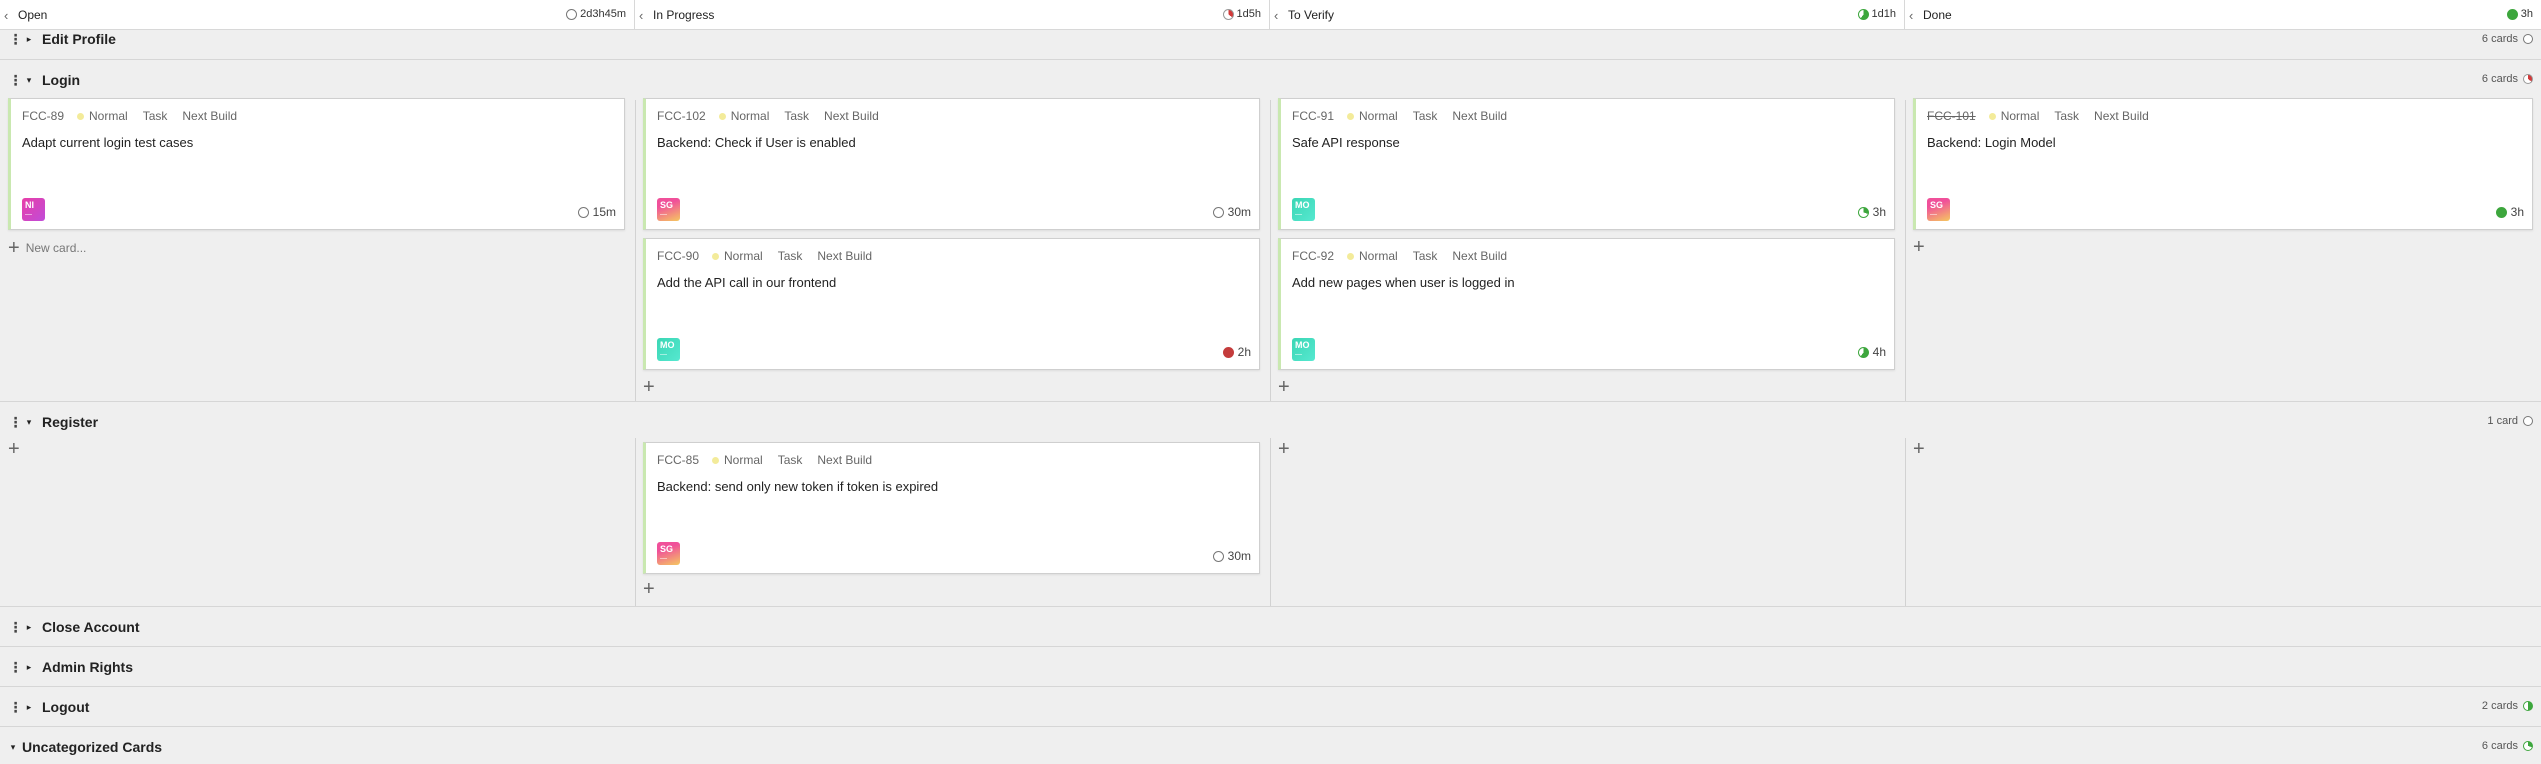 The image size is (2541, 764). What do you see at coordinates (1378, 256) in the screenshot?
I see `card-priority: Normal` at bounding box center [1378, 256].